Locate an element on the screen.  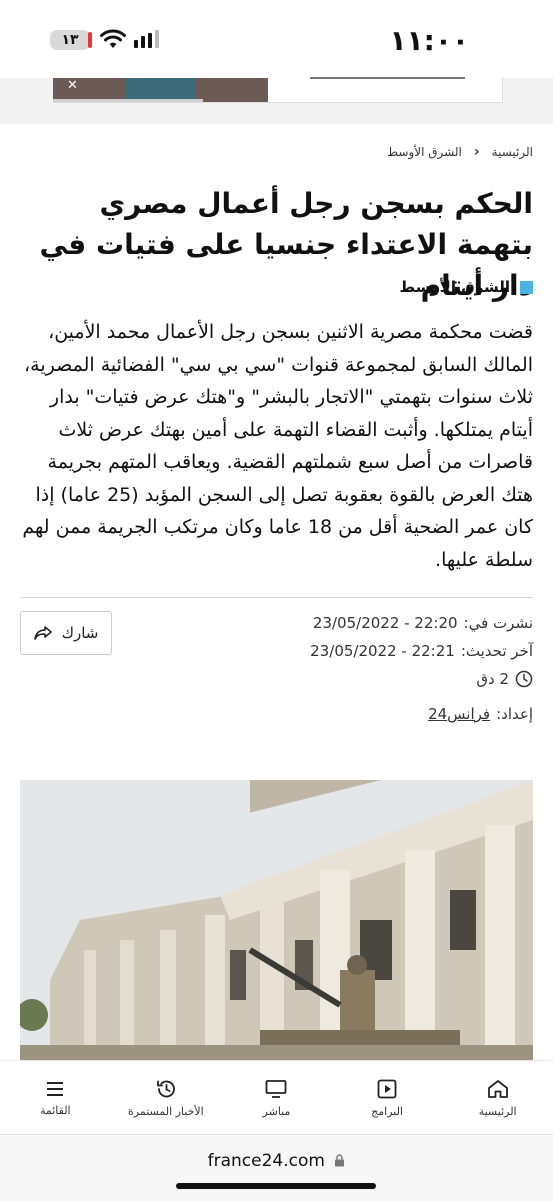
breadcrumb: الرئيسية ‹ الشرق الأوسط is located at coordinates (460, 152).